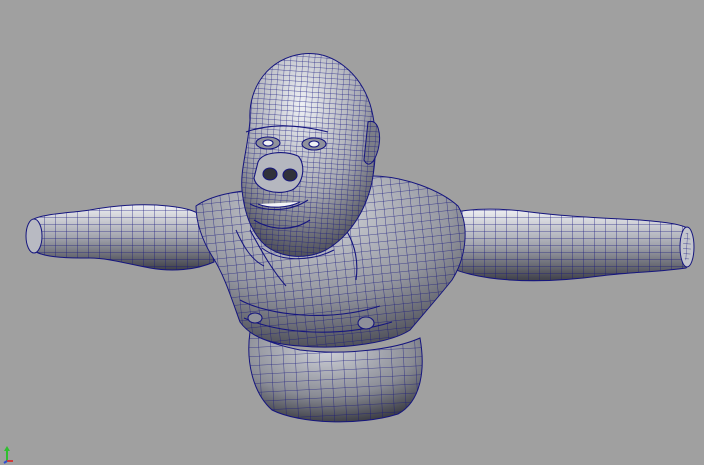  What do you see at coordinates (5, 462) in the screenshot?
I see `axis-z-icon` at bounding box center [5, 462].